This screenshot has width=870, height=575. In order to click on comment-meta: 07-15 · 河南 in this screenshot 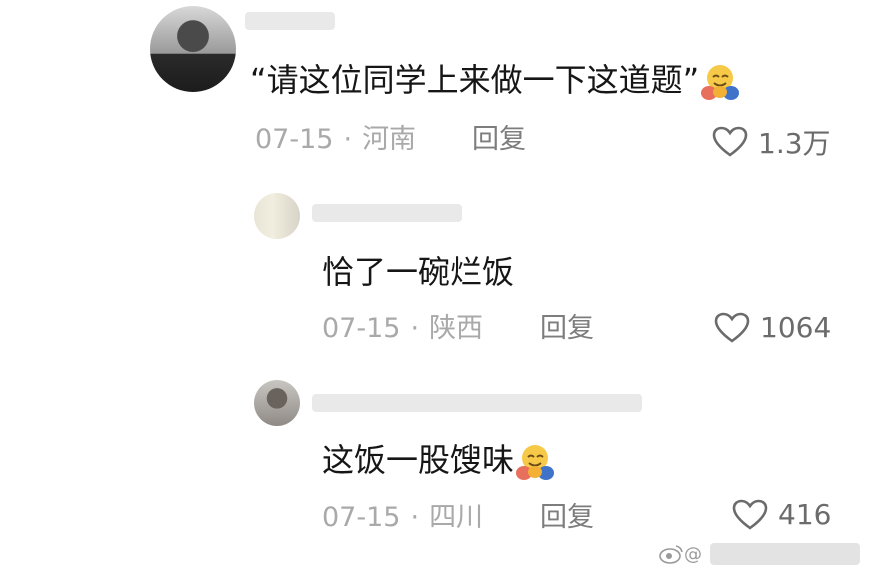, I will do `click(335, 140)`.